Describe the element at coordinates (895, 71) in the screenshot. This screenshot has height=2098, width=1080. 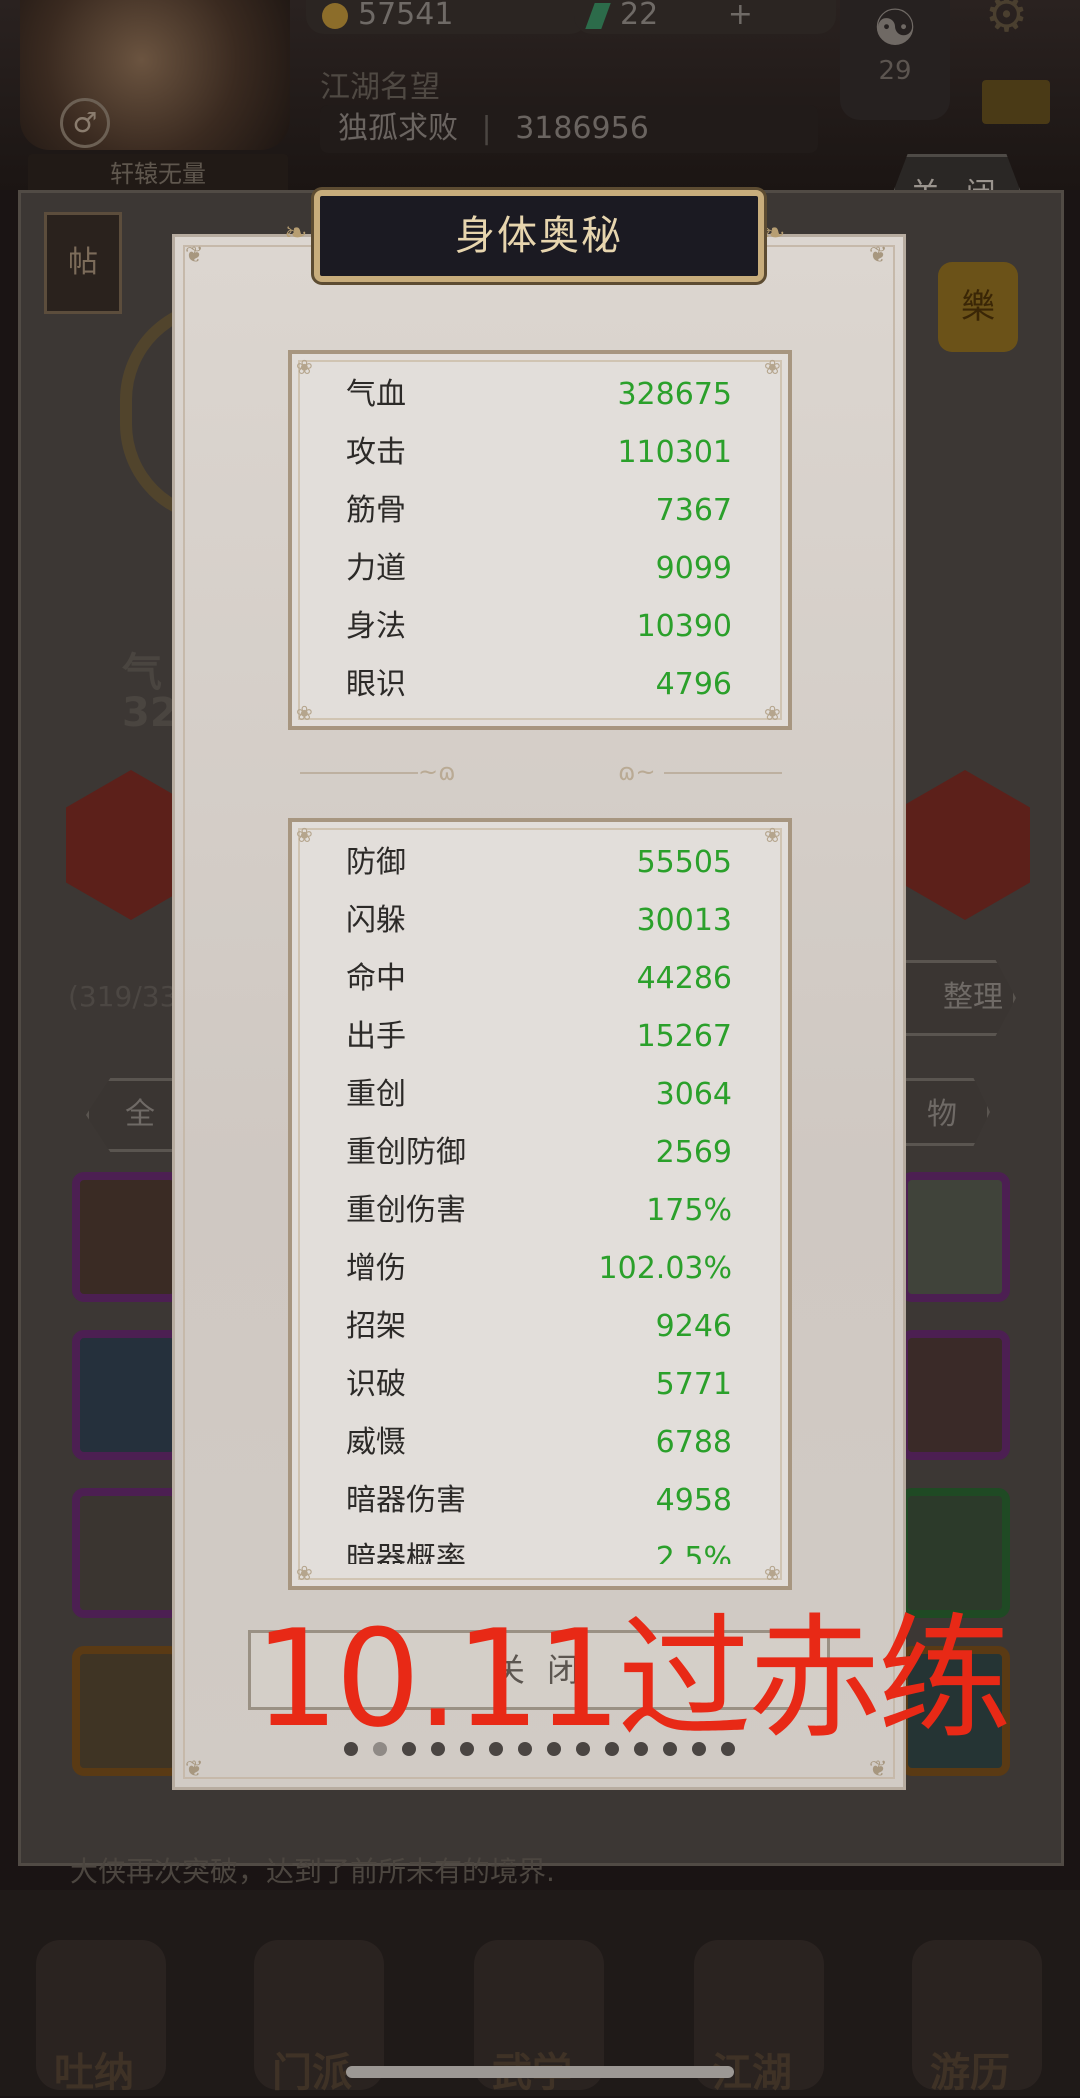
I see `taiji-count: 29` at that location.